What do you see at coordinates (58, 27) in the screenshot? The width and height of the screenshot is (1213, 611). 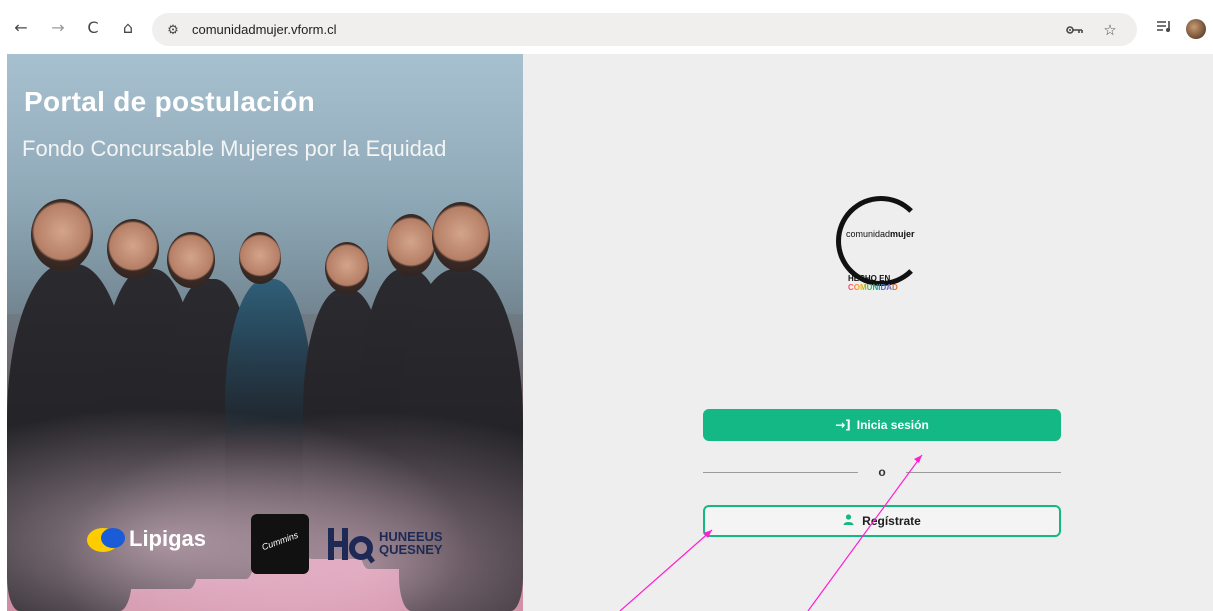 I see `forward-icon: →` at bounding box center [58, 27].